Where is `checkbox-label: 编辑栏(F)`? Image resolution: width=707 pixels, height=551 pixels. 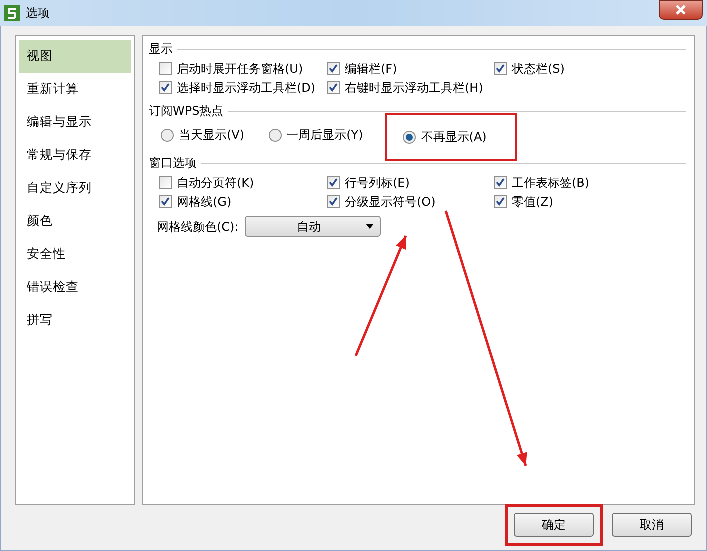 checkbox-label: 编辑栏(F) is located at coordinates (371, 69).